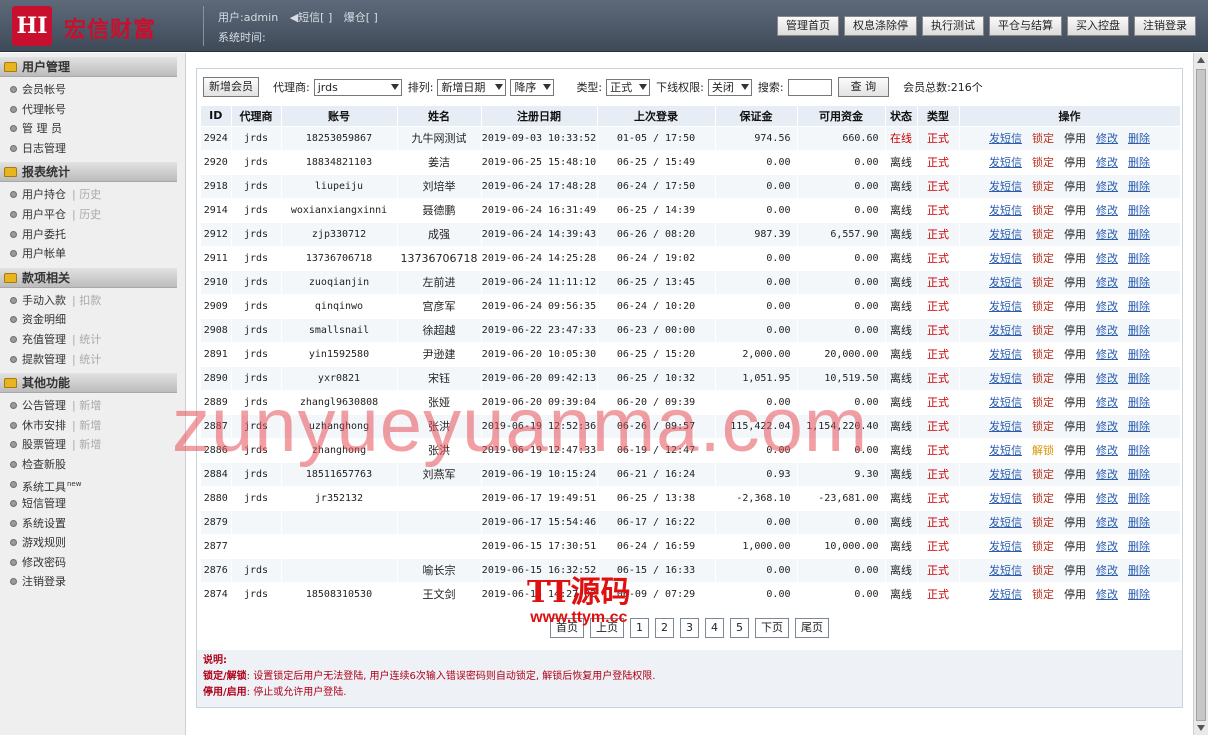  I want to click on nav-rights-button: 权息涤除停, so click(880, 26).